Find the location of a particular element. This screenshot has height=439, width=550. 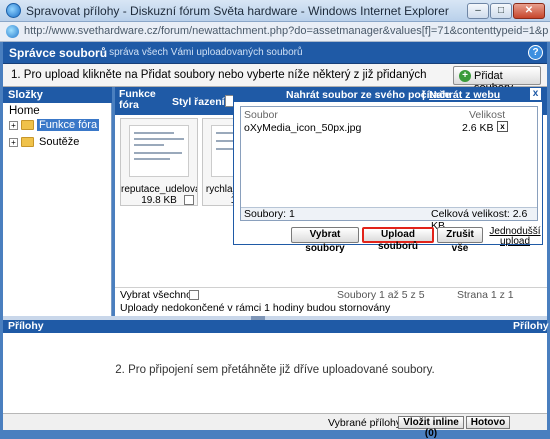

select-all-checkbox is located at coordinates (194, 295).